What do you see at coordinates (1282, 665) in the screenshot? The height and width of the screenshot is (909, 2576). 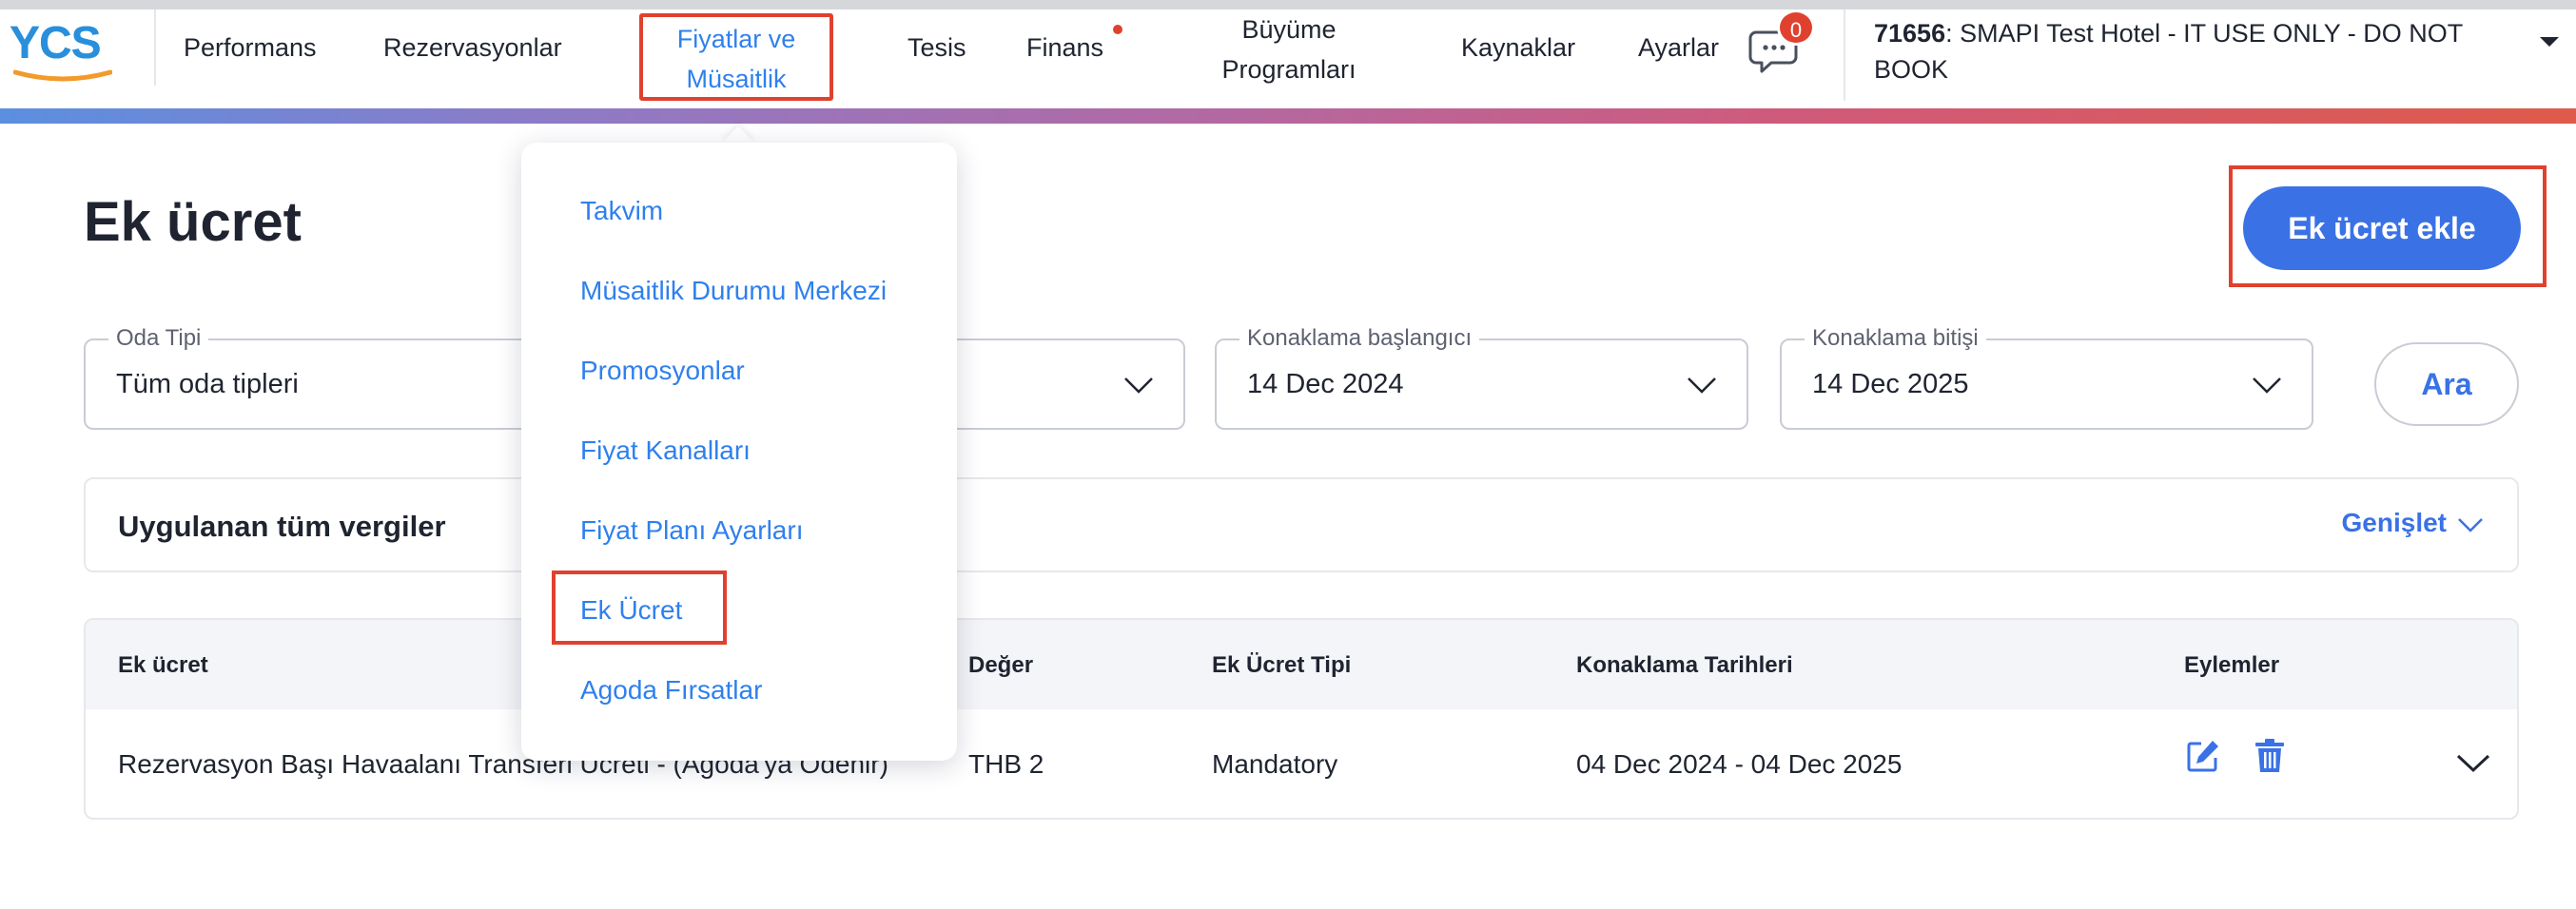 I see `column-header-type: Ek Ücret Tipi` at bounding box center [1282, 665].